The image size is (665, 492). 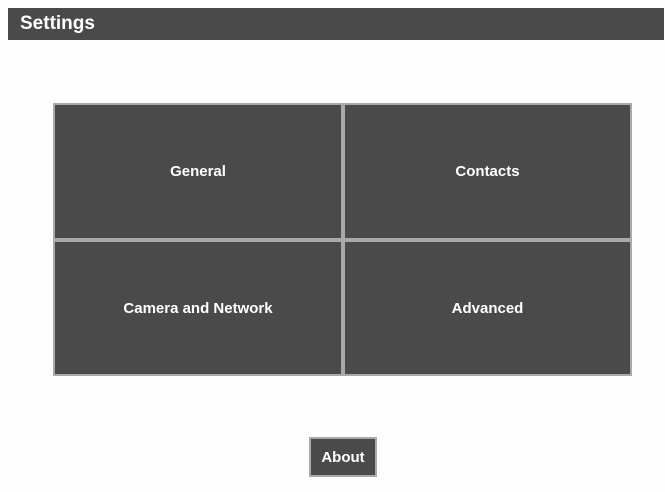 I want to click on camera-network-settings-label: Camera and Network, so click(x=198, y=308).